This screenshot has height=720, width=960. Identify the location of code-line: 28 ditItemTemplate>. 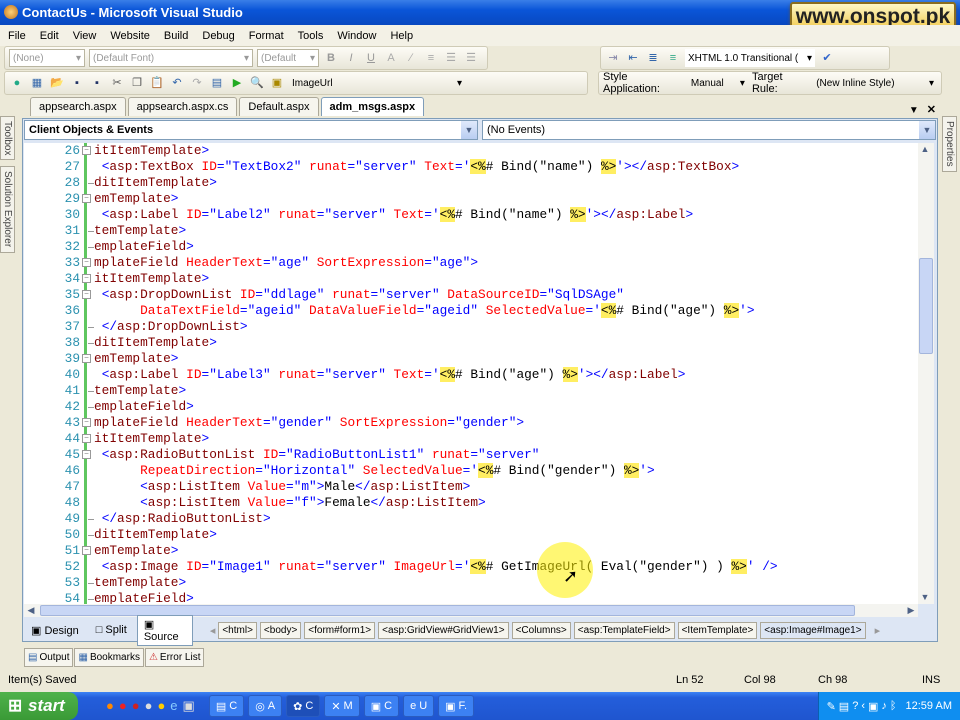
(471, 183).